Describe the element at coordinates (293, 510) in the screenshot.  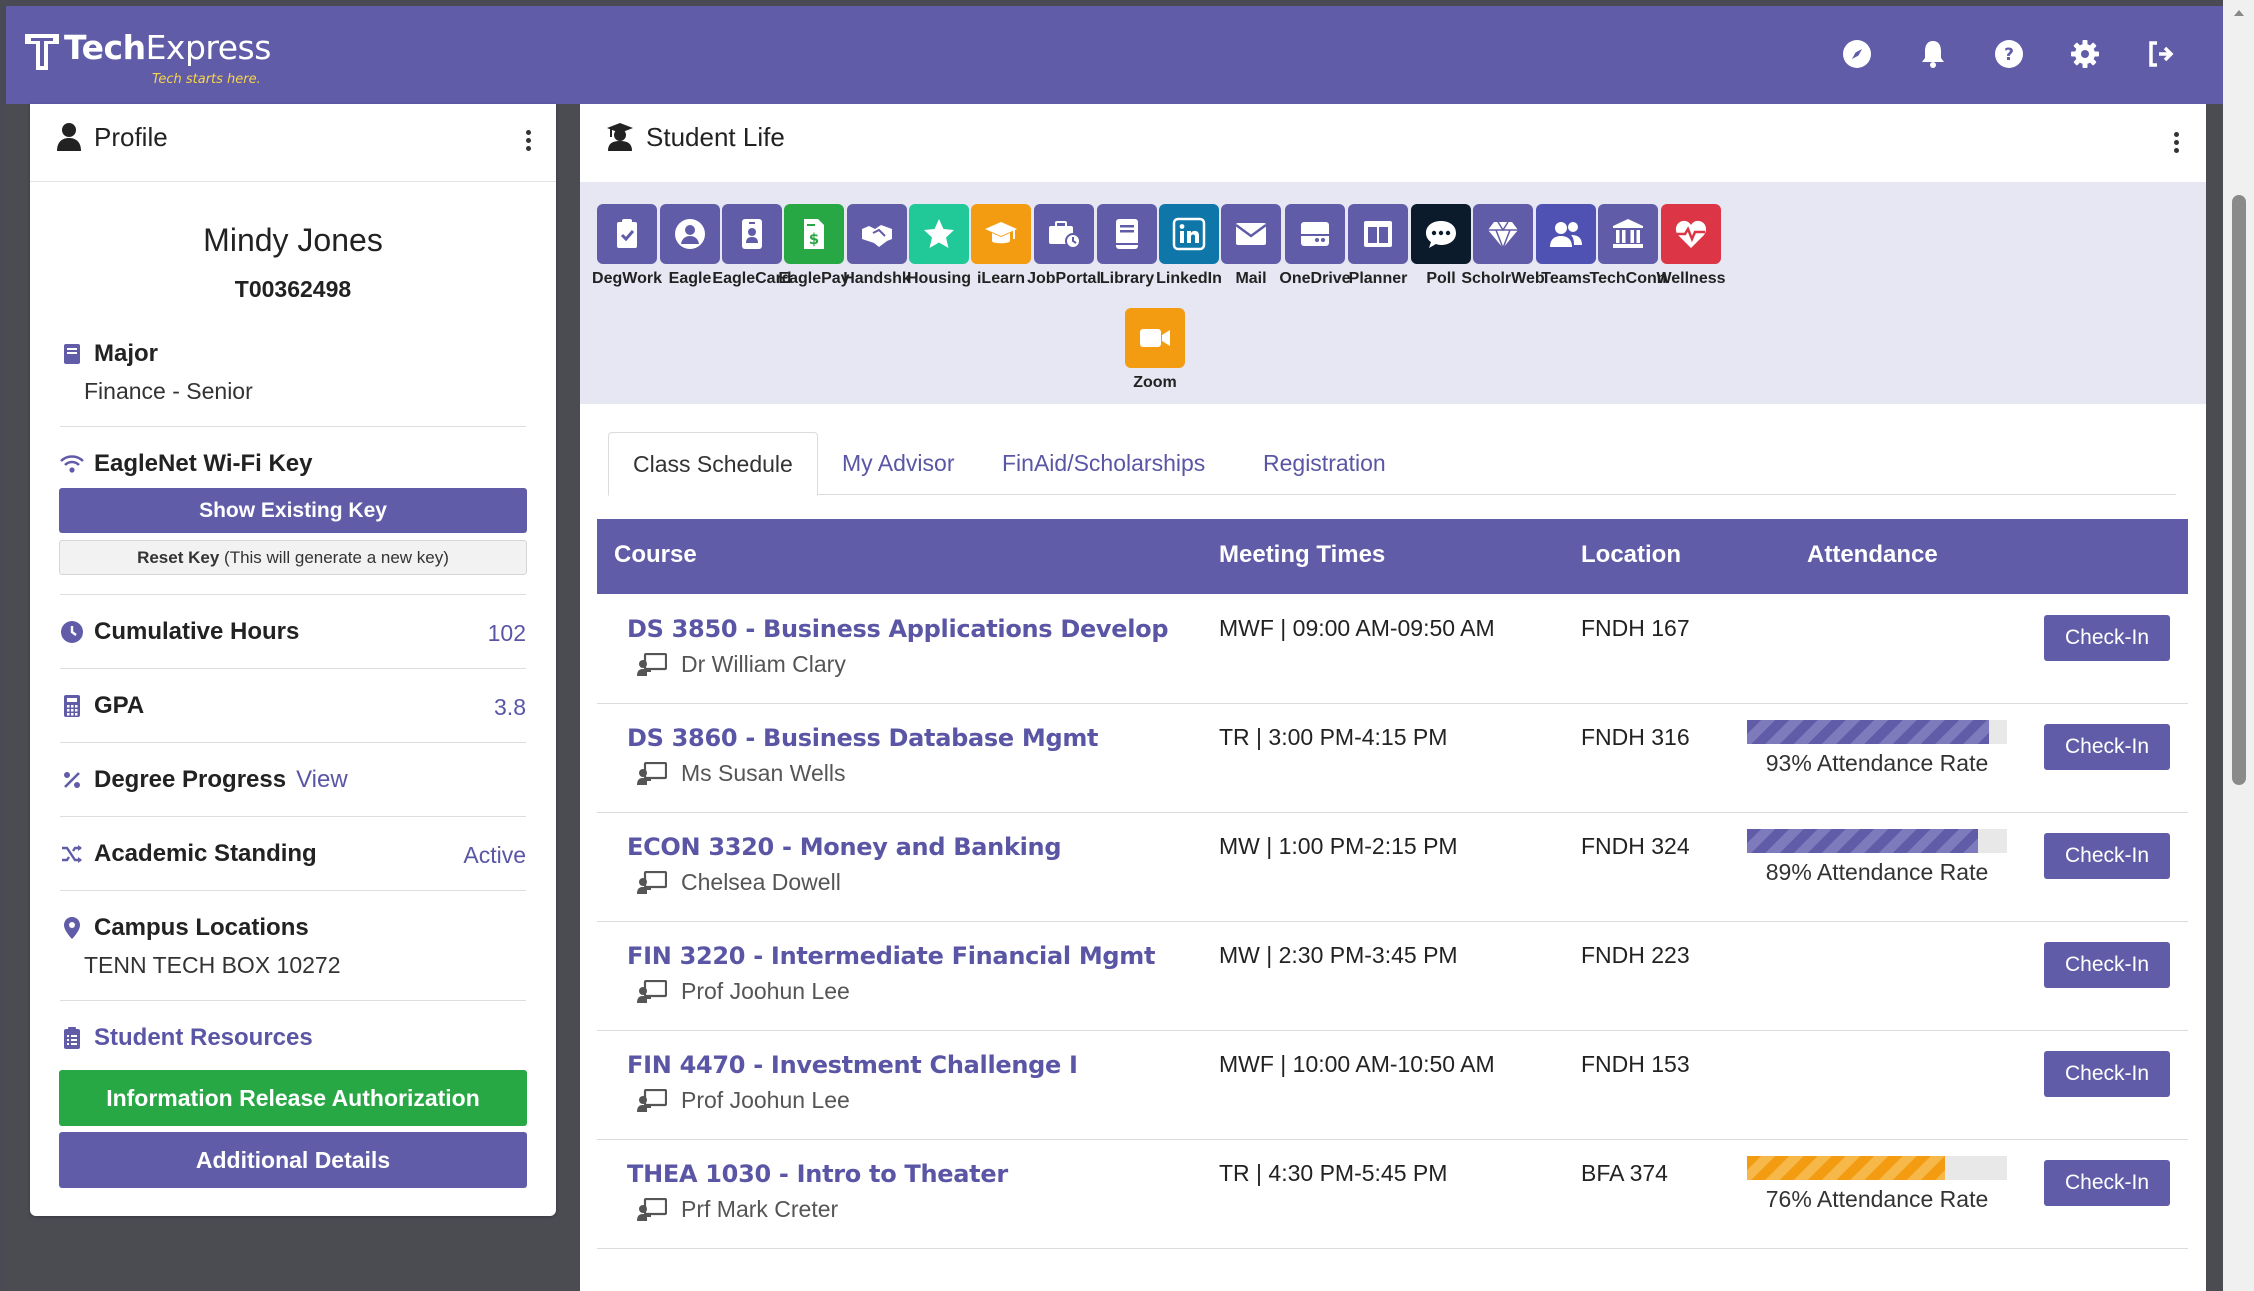
I see `show-existing-key-button: Show Existing Key` at that location.